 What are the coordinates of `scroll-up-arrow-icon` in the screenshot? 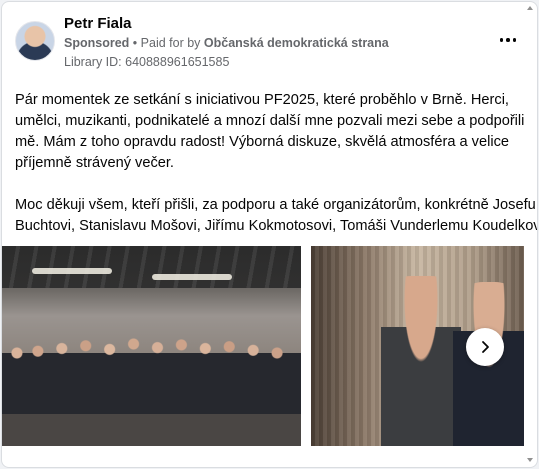 It's located at (530, 8).